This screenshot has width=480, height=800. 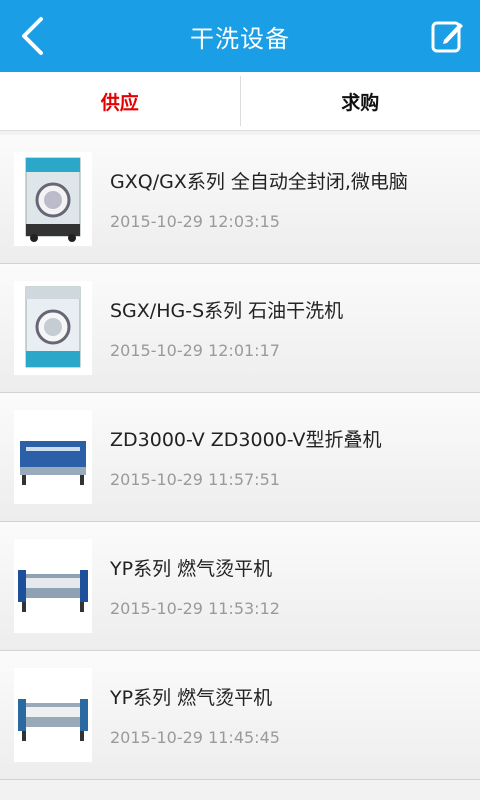 I want to click on item-timestamp: 2015-10-29 11:53:12, so click(x=195, y=608).